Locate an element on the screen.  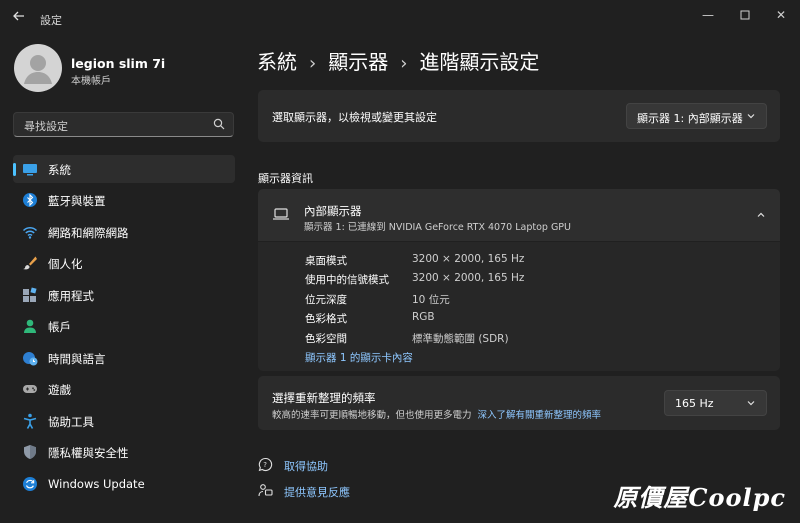
minimize-icon: — is located at coordinates (708, 15).